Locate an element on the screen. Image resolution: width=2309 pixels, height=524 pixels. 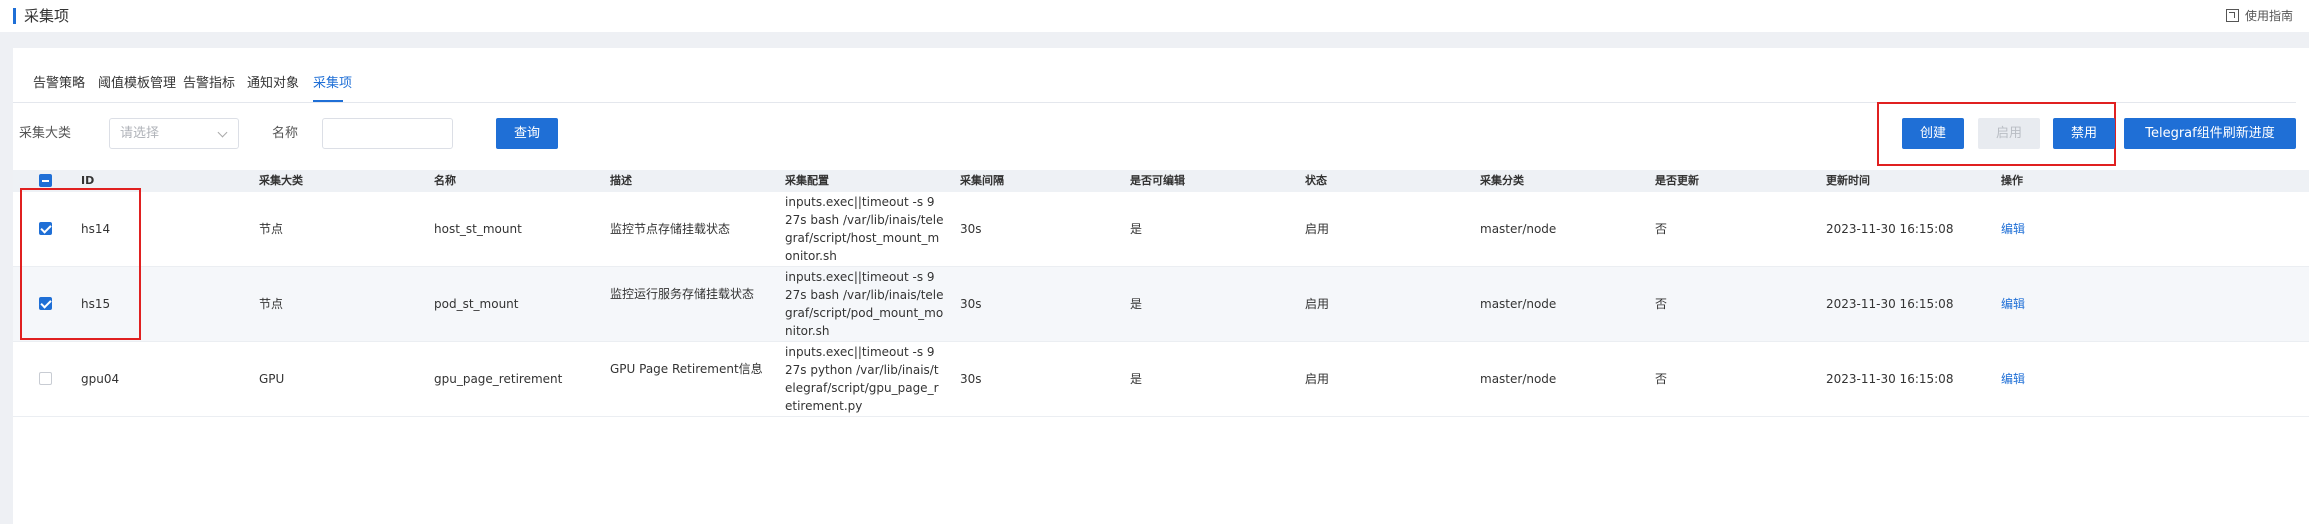
cell-name: pod_st_mount is located at coordinates (476, 304).